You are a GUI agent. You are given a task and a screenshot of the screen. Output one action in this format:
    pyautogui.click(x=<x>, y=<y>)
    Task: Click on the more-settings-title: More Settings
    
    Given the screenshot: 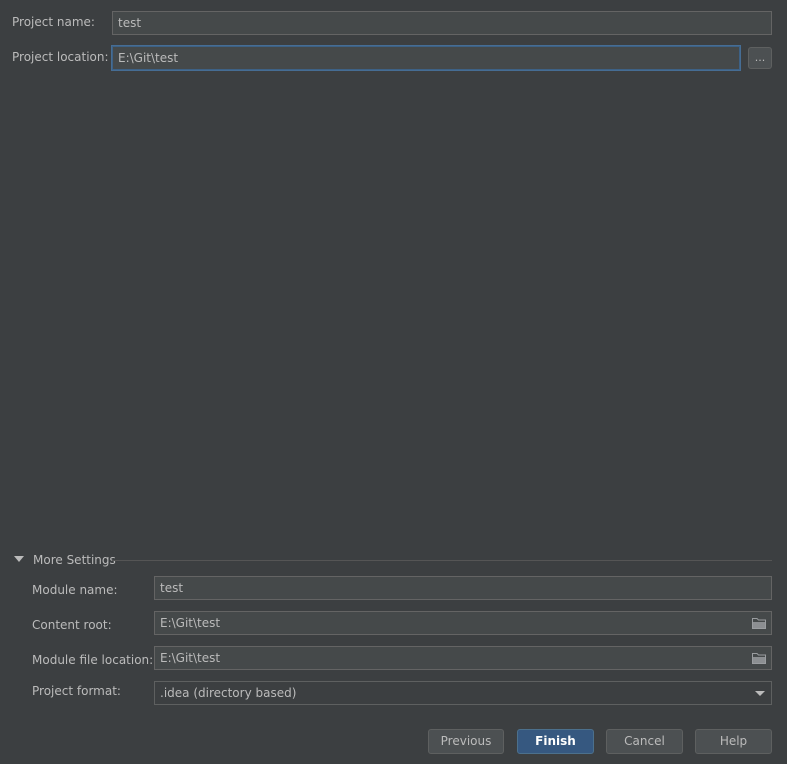 What is the action you would take?
    pyautogui.click(x=74, y=560)
    